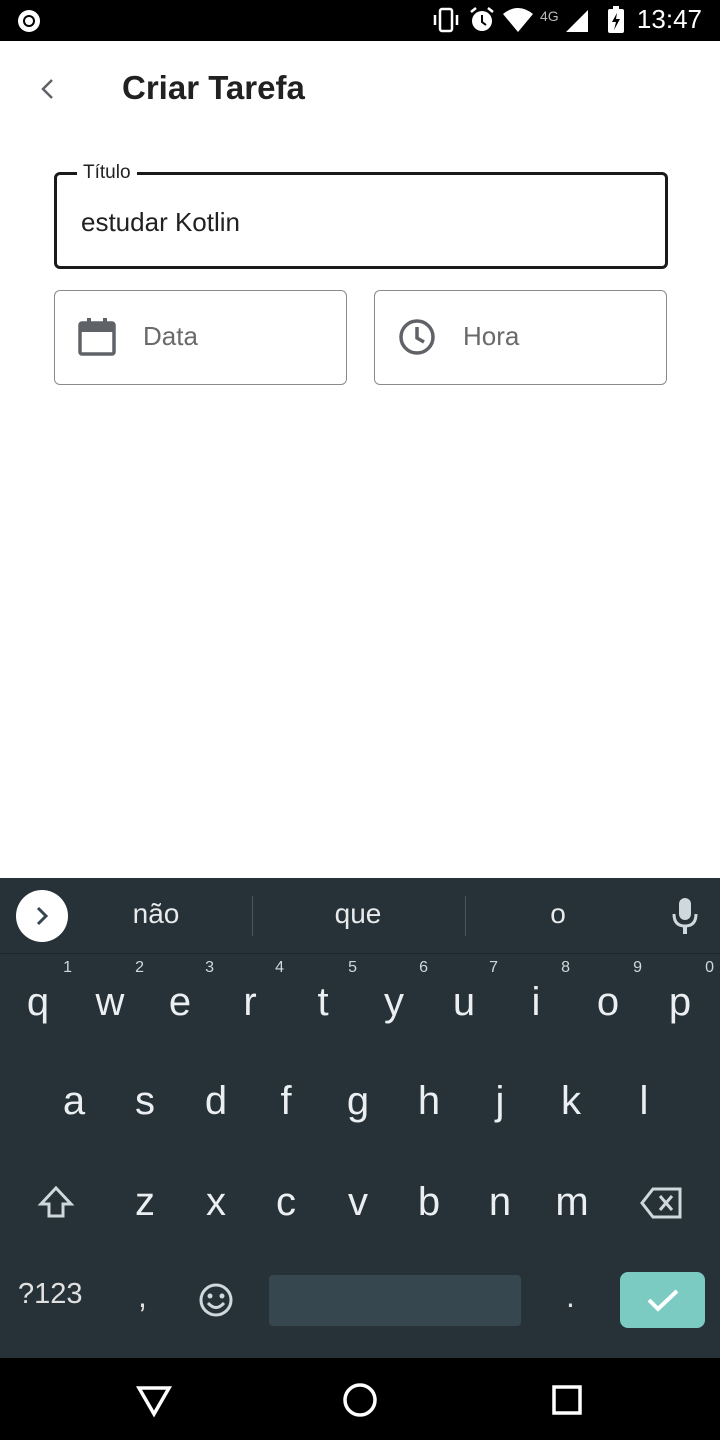  I want to click on alarm-icon, so click(482, 19).